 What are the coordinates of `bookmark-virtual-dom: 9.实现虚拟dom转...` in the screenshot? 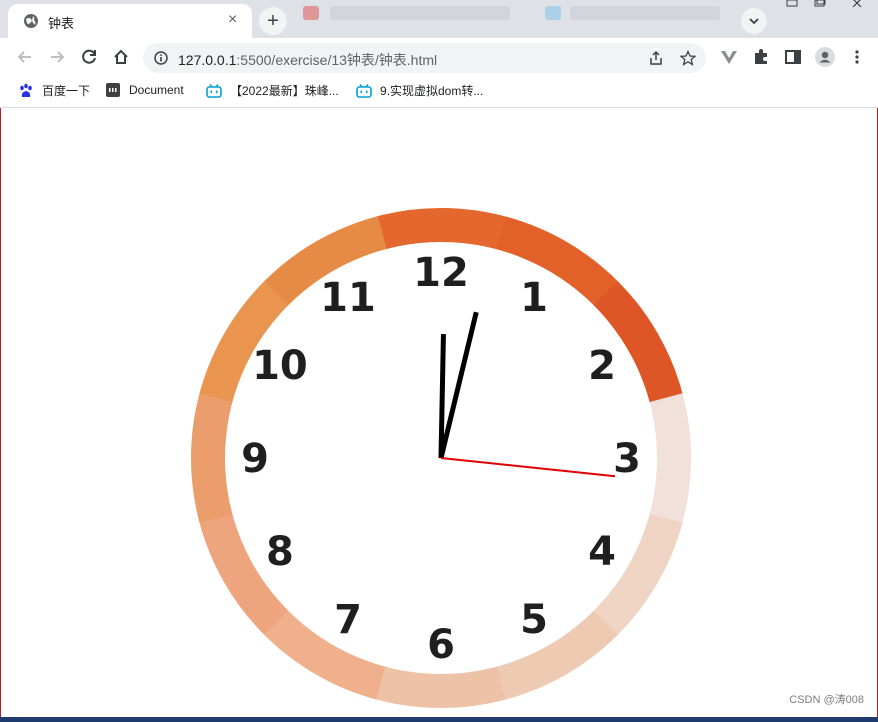 It's located at (419, 90).